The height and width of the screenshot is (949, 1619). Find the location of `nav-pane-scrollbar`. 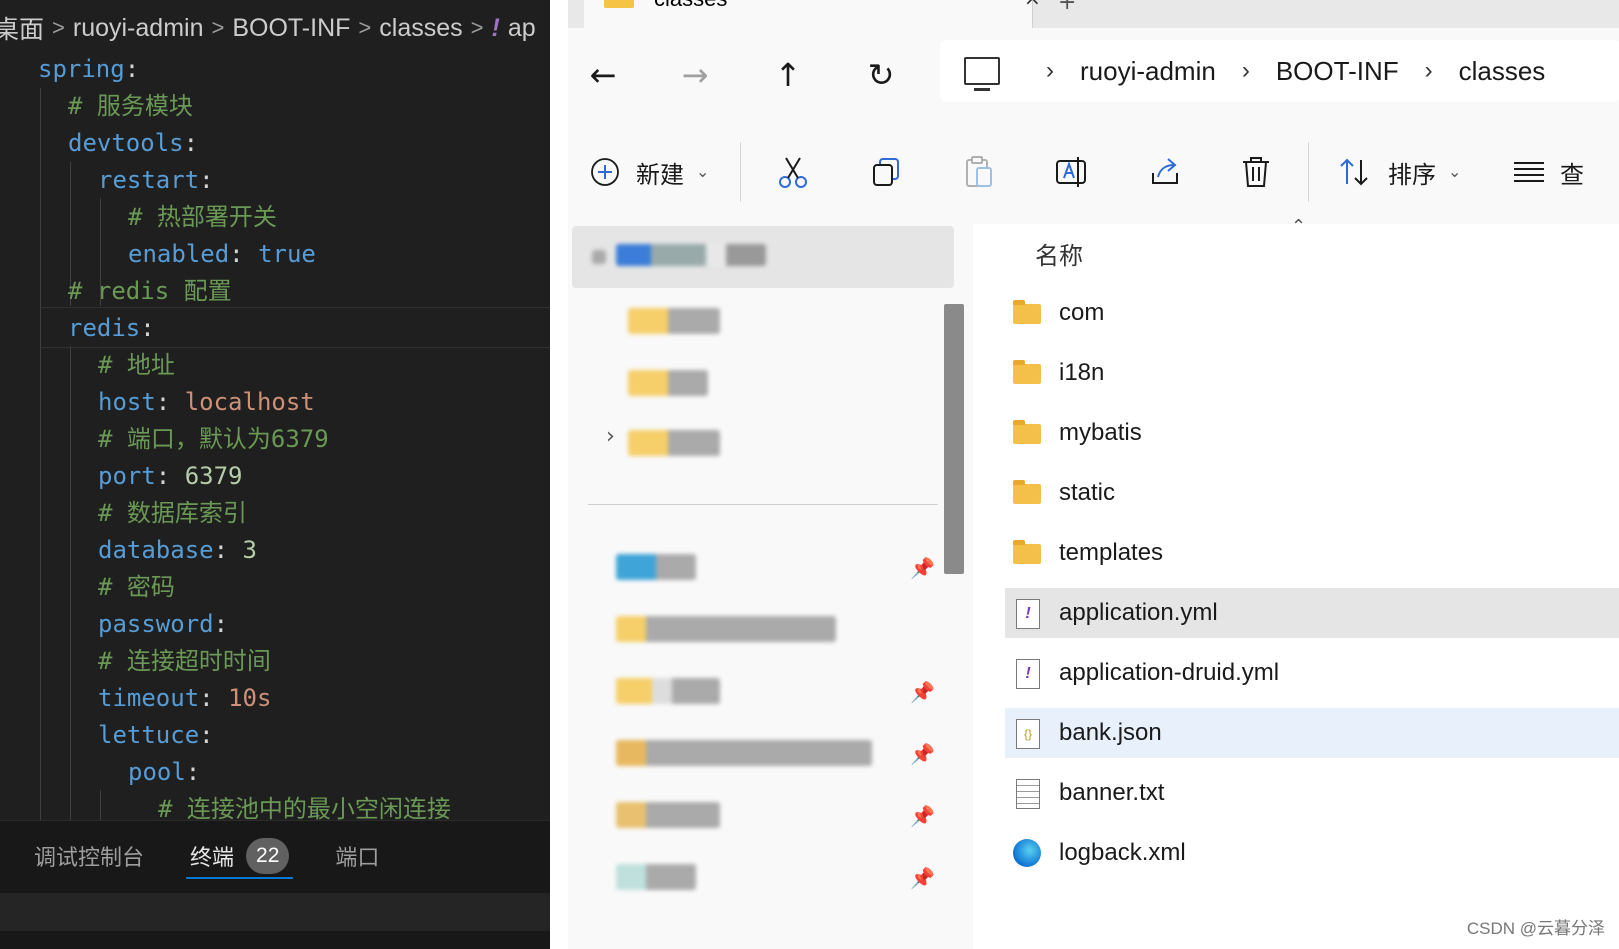

nav-pane-scrollbar is located at coordinates (954, 439).